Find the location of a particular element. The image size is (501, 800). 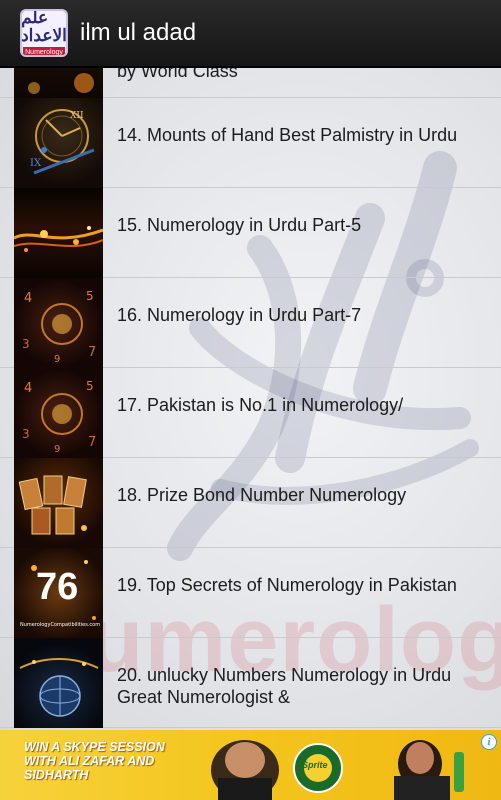

globe-icon is located at coordinates (59, 687).